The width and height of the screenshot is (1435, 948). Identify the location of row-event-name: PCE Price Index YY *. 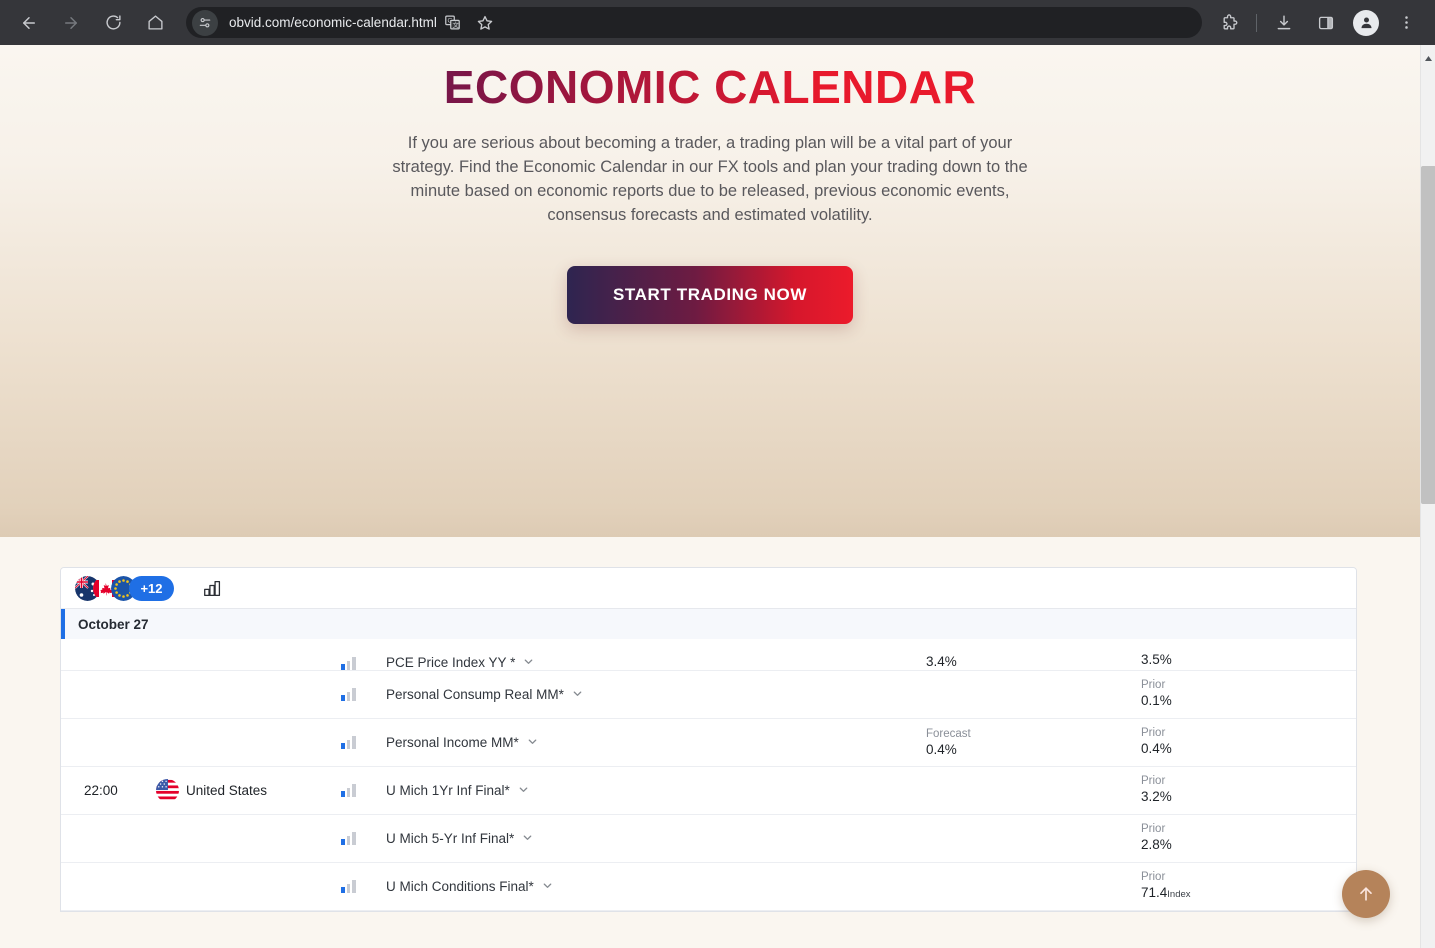
(451, 662).